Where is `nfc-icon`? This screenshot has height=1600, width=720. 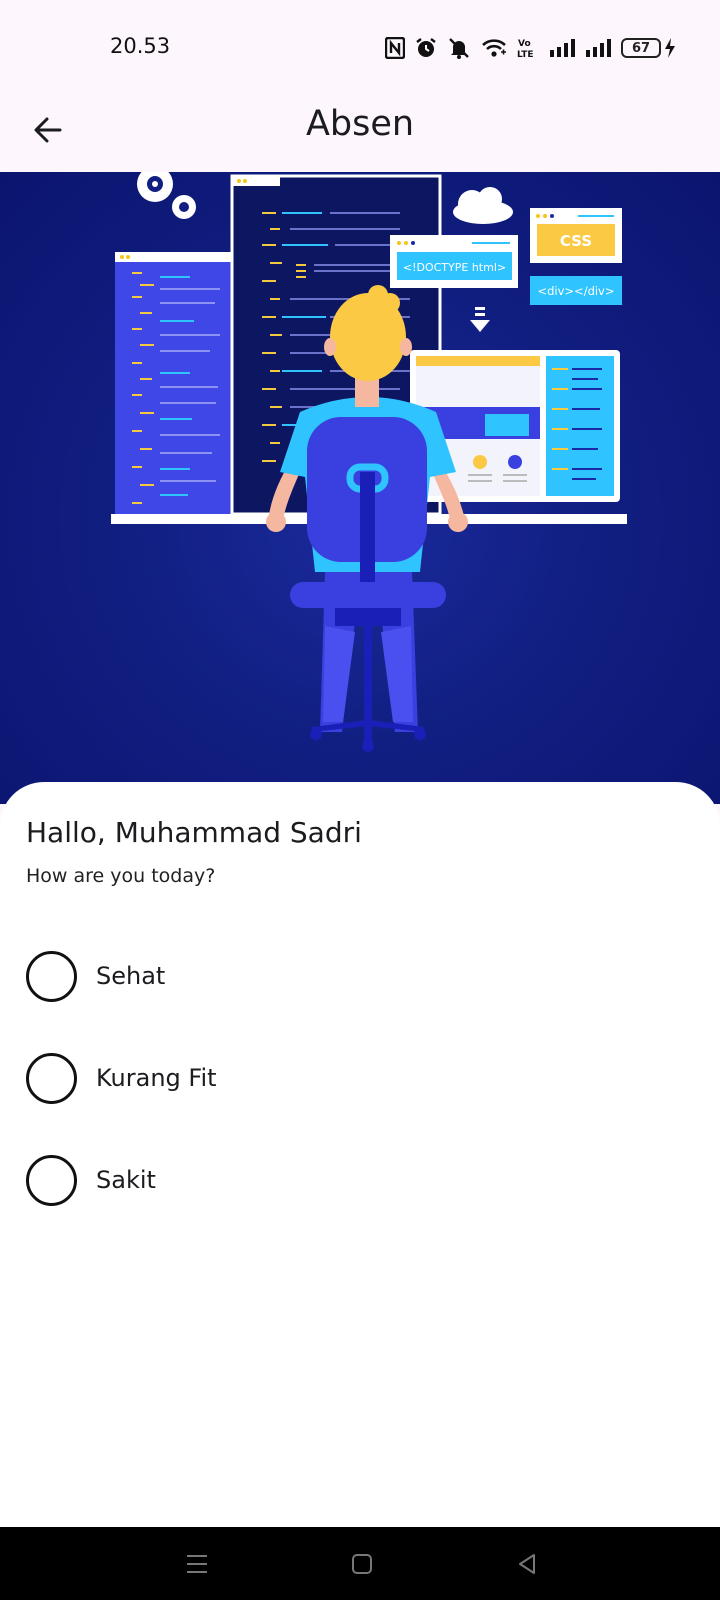
nfc-icon is located at coordinates (395, 48).